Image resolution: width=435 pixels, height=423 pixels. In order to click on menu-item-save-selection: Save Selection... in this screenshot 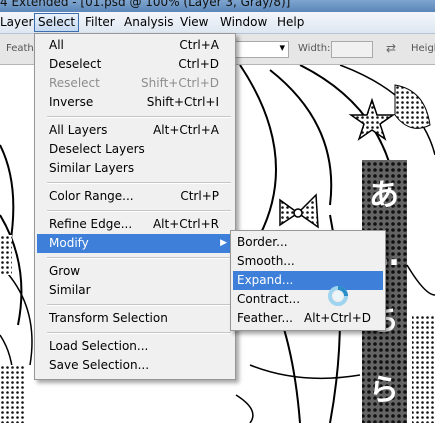, I will do `click(135, 365)`.